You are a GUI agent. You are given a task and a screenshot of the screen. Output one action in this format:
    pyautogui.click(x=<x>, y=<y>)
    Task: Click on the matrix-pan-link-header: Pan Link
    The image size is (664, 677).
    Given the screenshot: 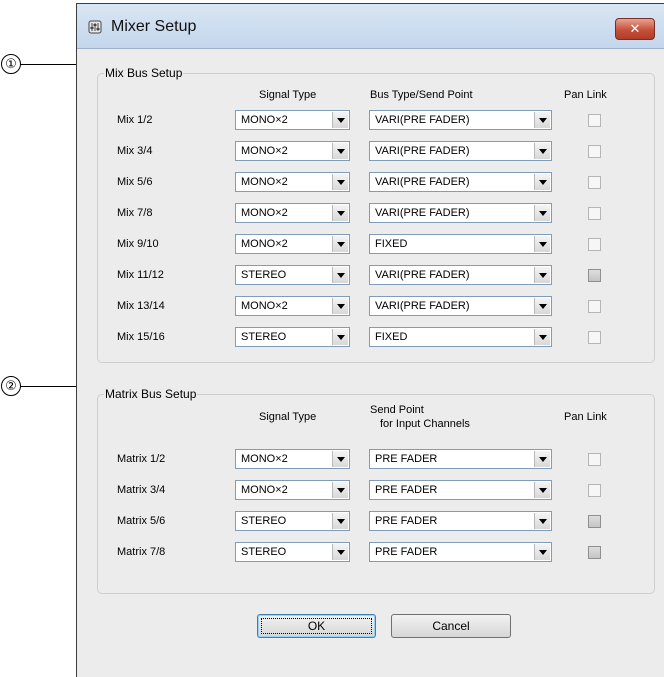 What is the action you would take?
    pyautogui.click(x=585, y=417)
    